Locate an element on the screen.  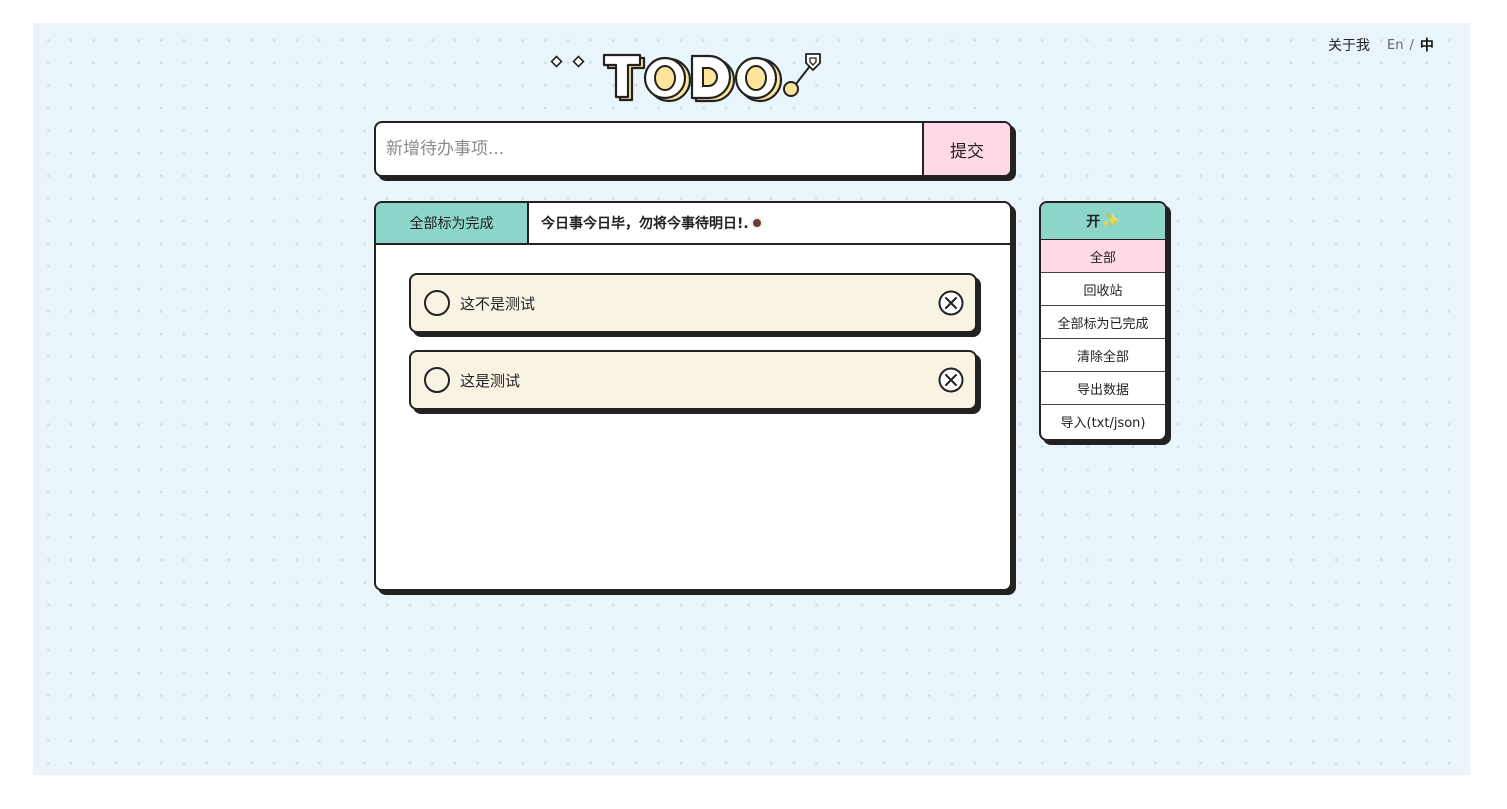
menu-item-clear-all: 清除全部 is located at coordinates (1103, 355).